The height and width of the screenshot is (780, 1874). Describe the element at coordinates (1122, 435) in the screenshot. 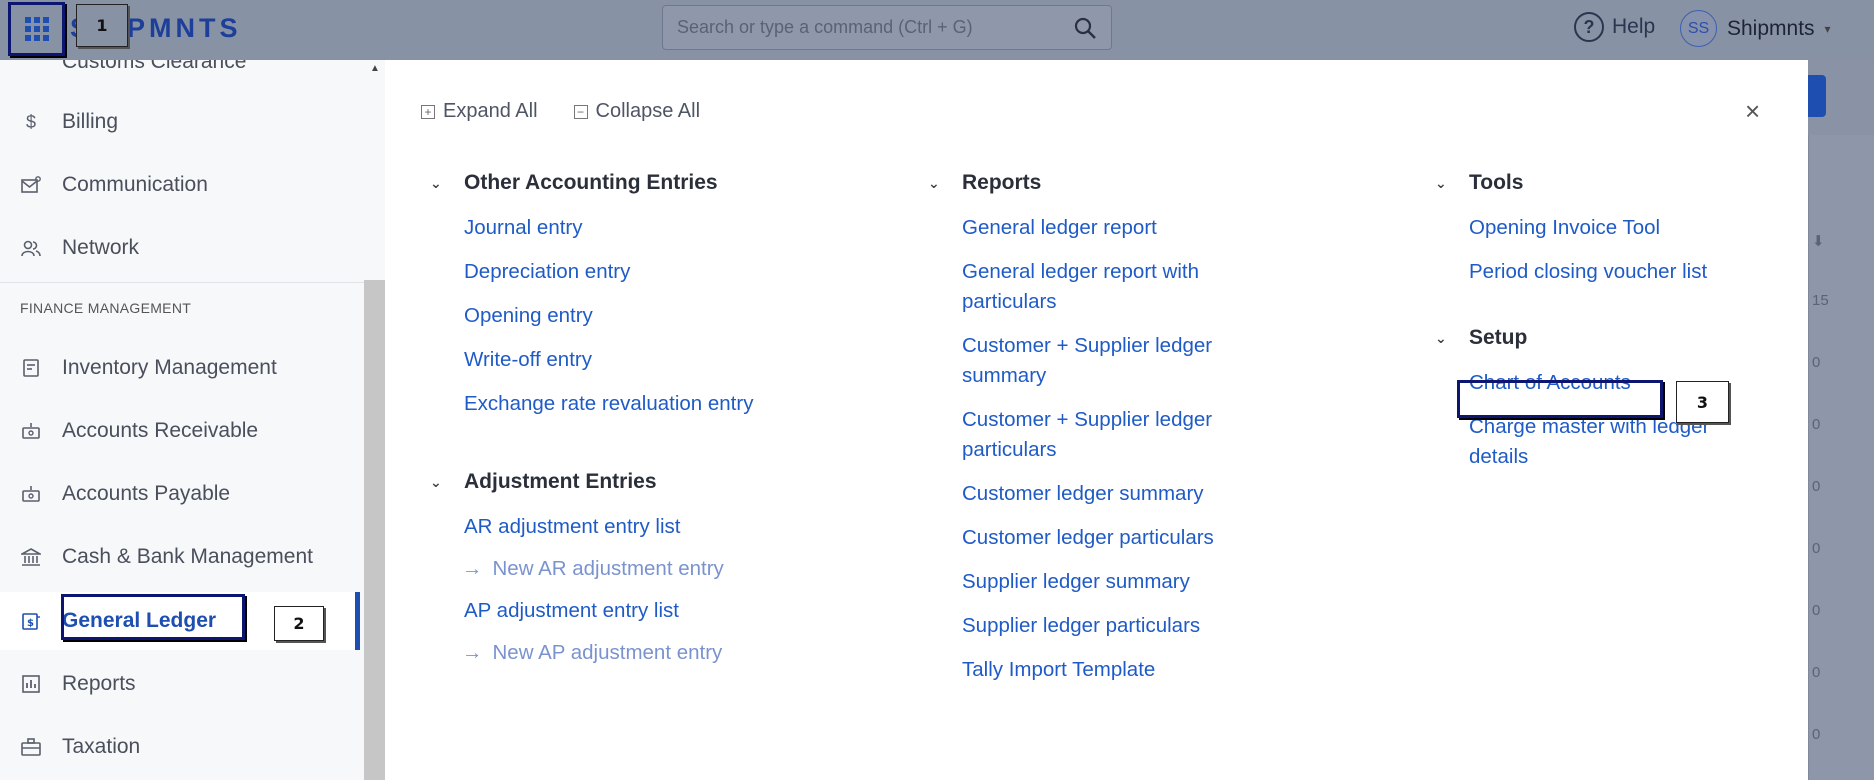

I see `menu-link-customer-supplier-ledger-particulars: Customer + Supplier ledger particulars` at that location.